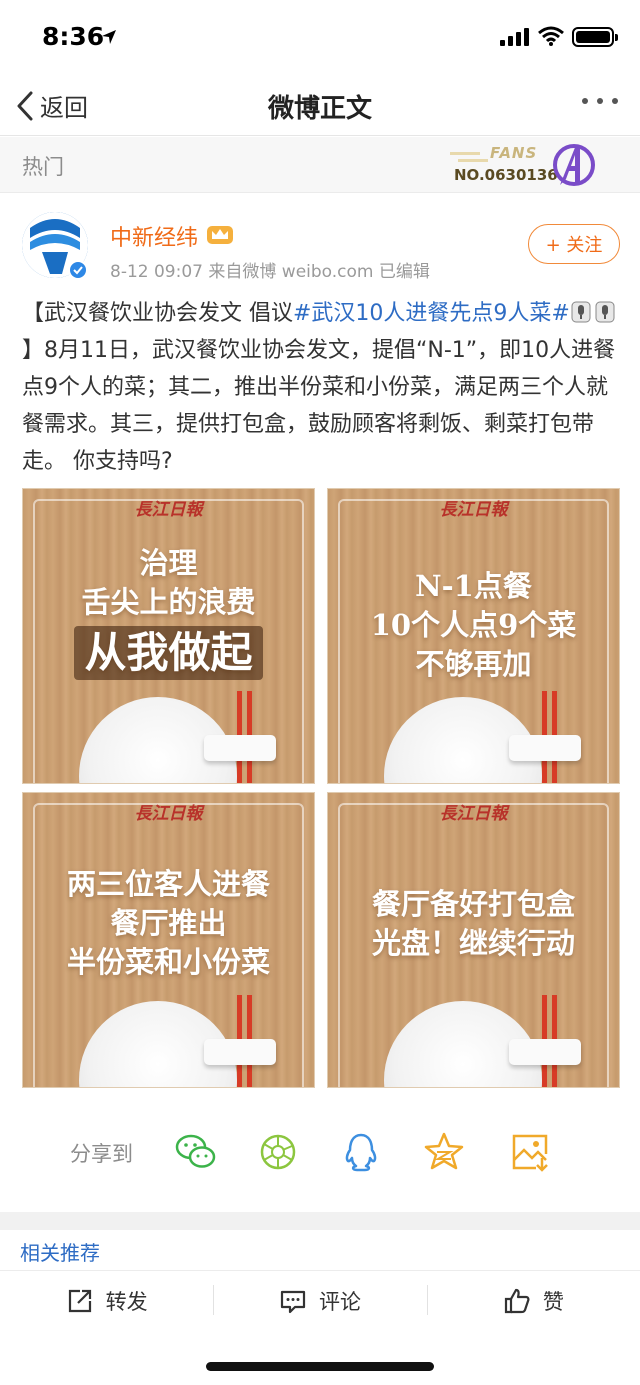 Image resolution: width=640 pixels, height=1385 pixels. Describe the element at coordinates (517, 1300) in the screenshot. I see `thumbs-up-icon` at that location.